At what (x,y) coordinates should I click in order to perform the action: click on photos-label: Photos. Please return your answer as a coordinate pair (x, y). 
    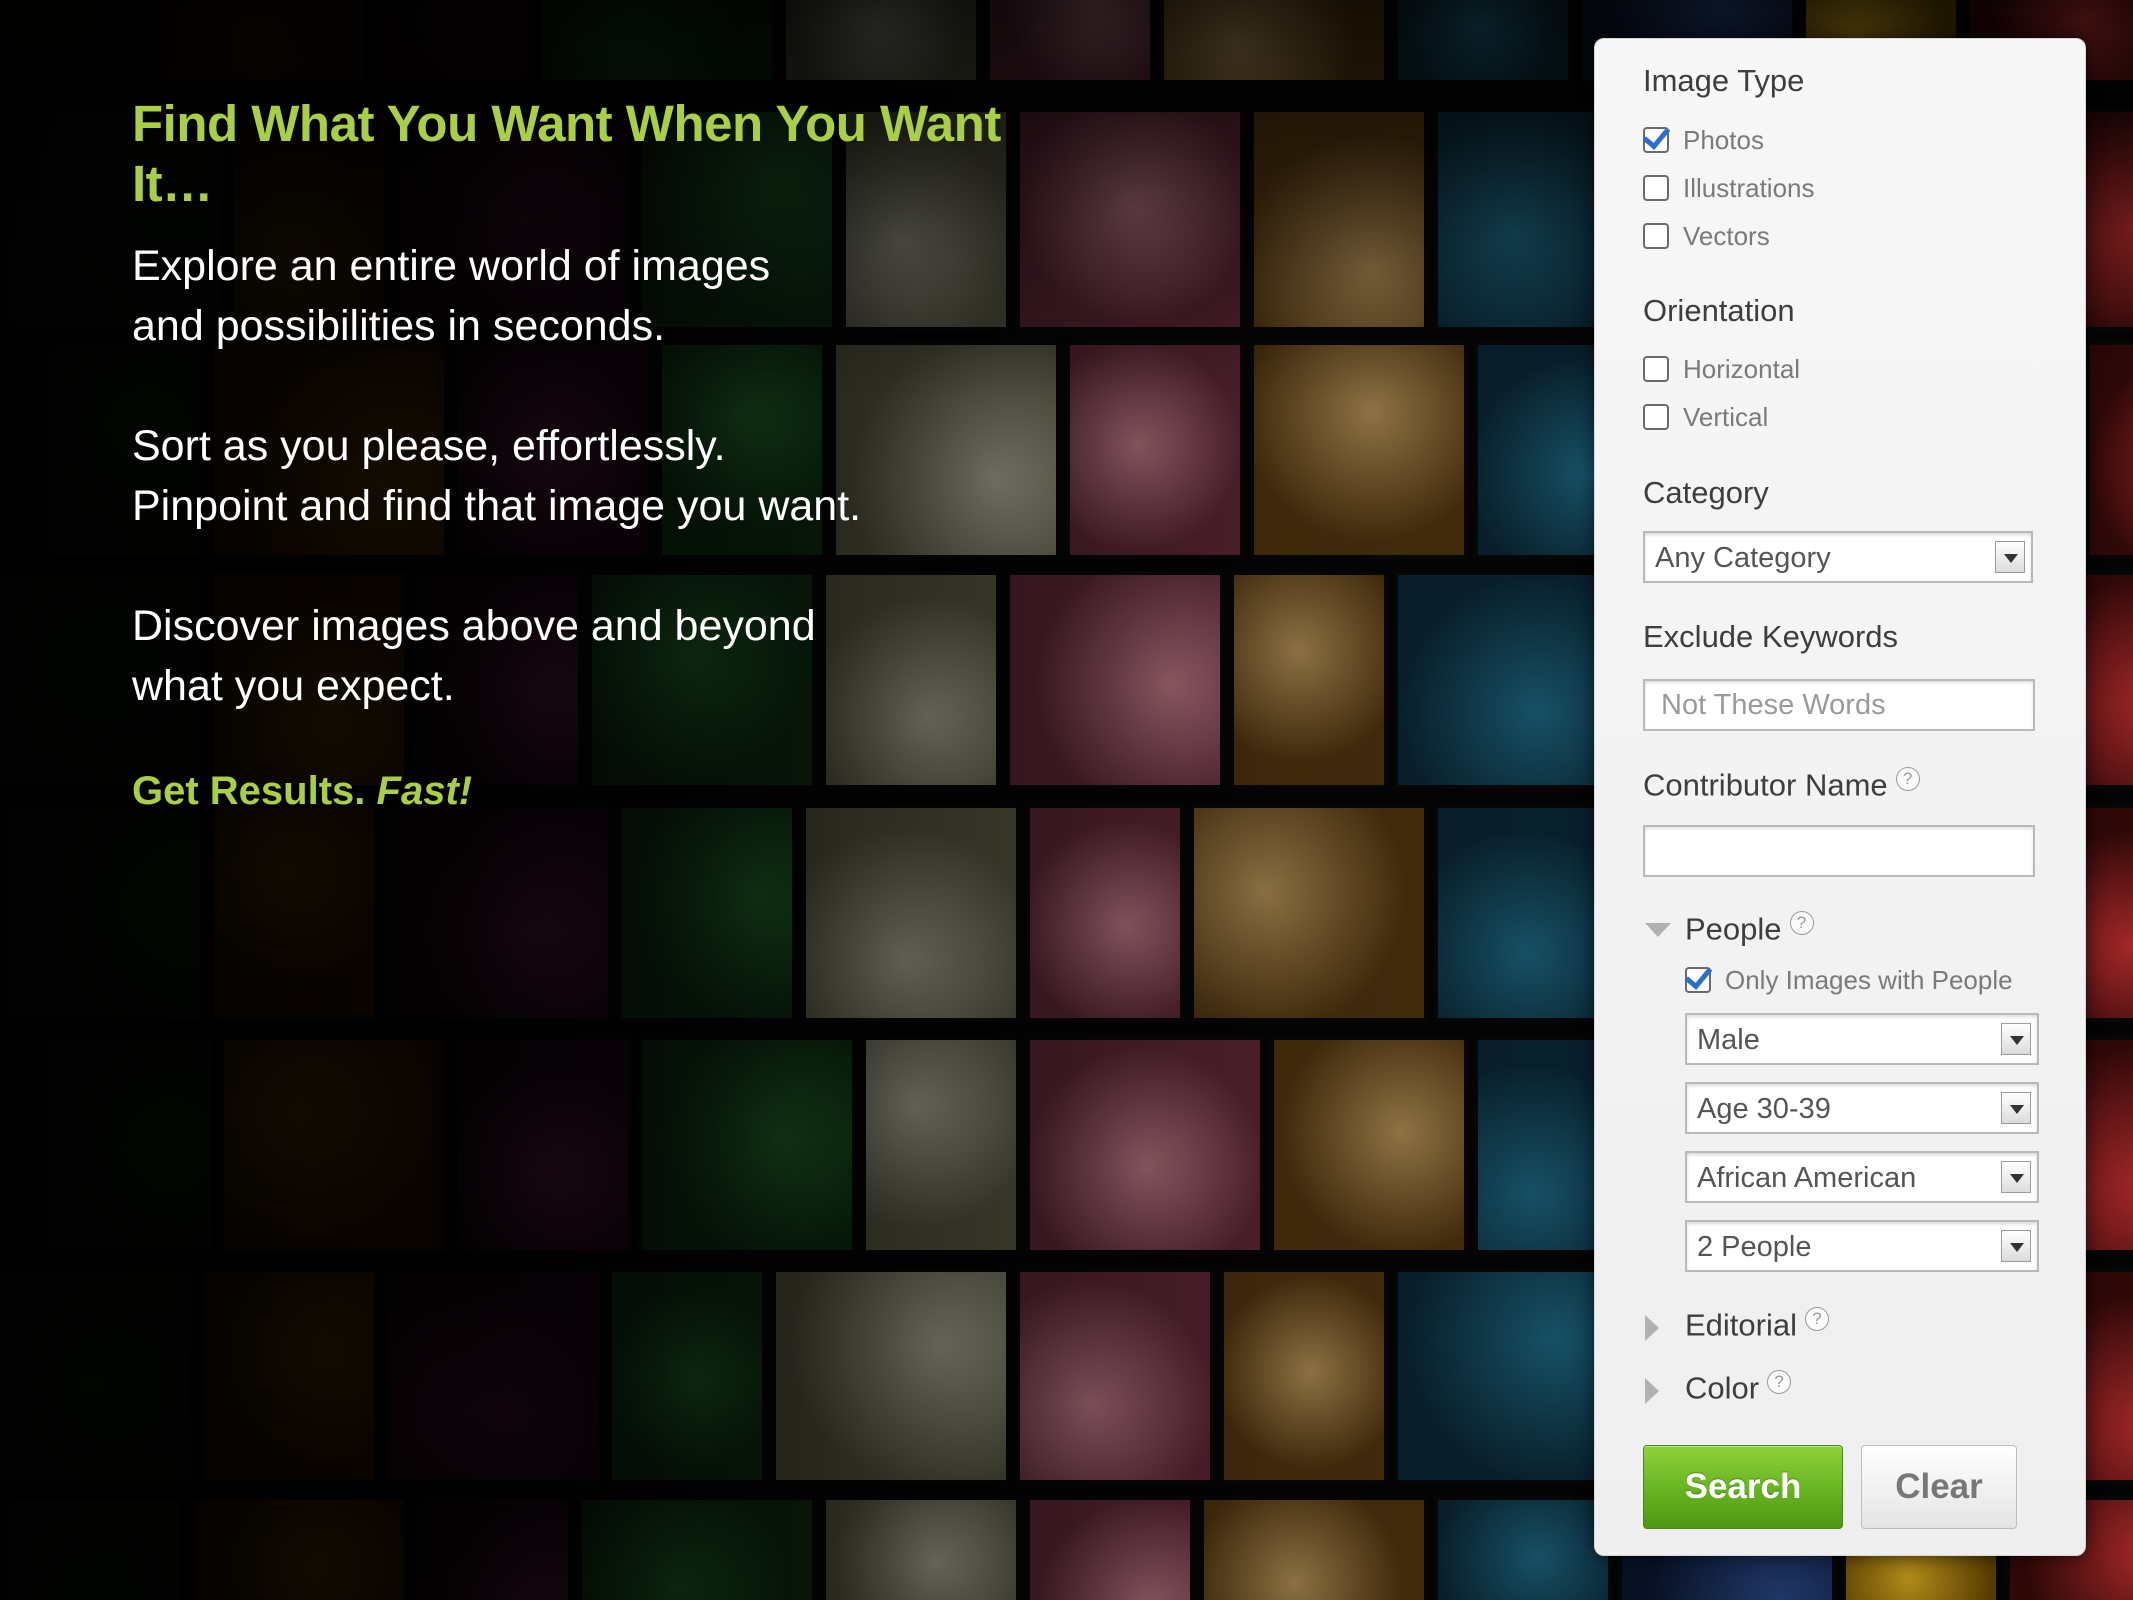
    Looking at the image, I should click on (1723, 139).